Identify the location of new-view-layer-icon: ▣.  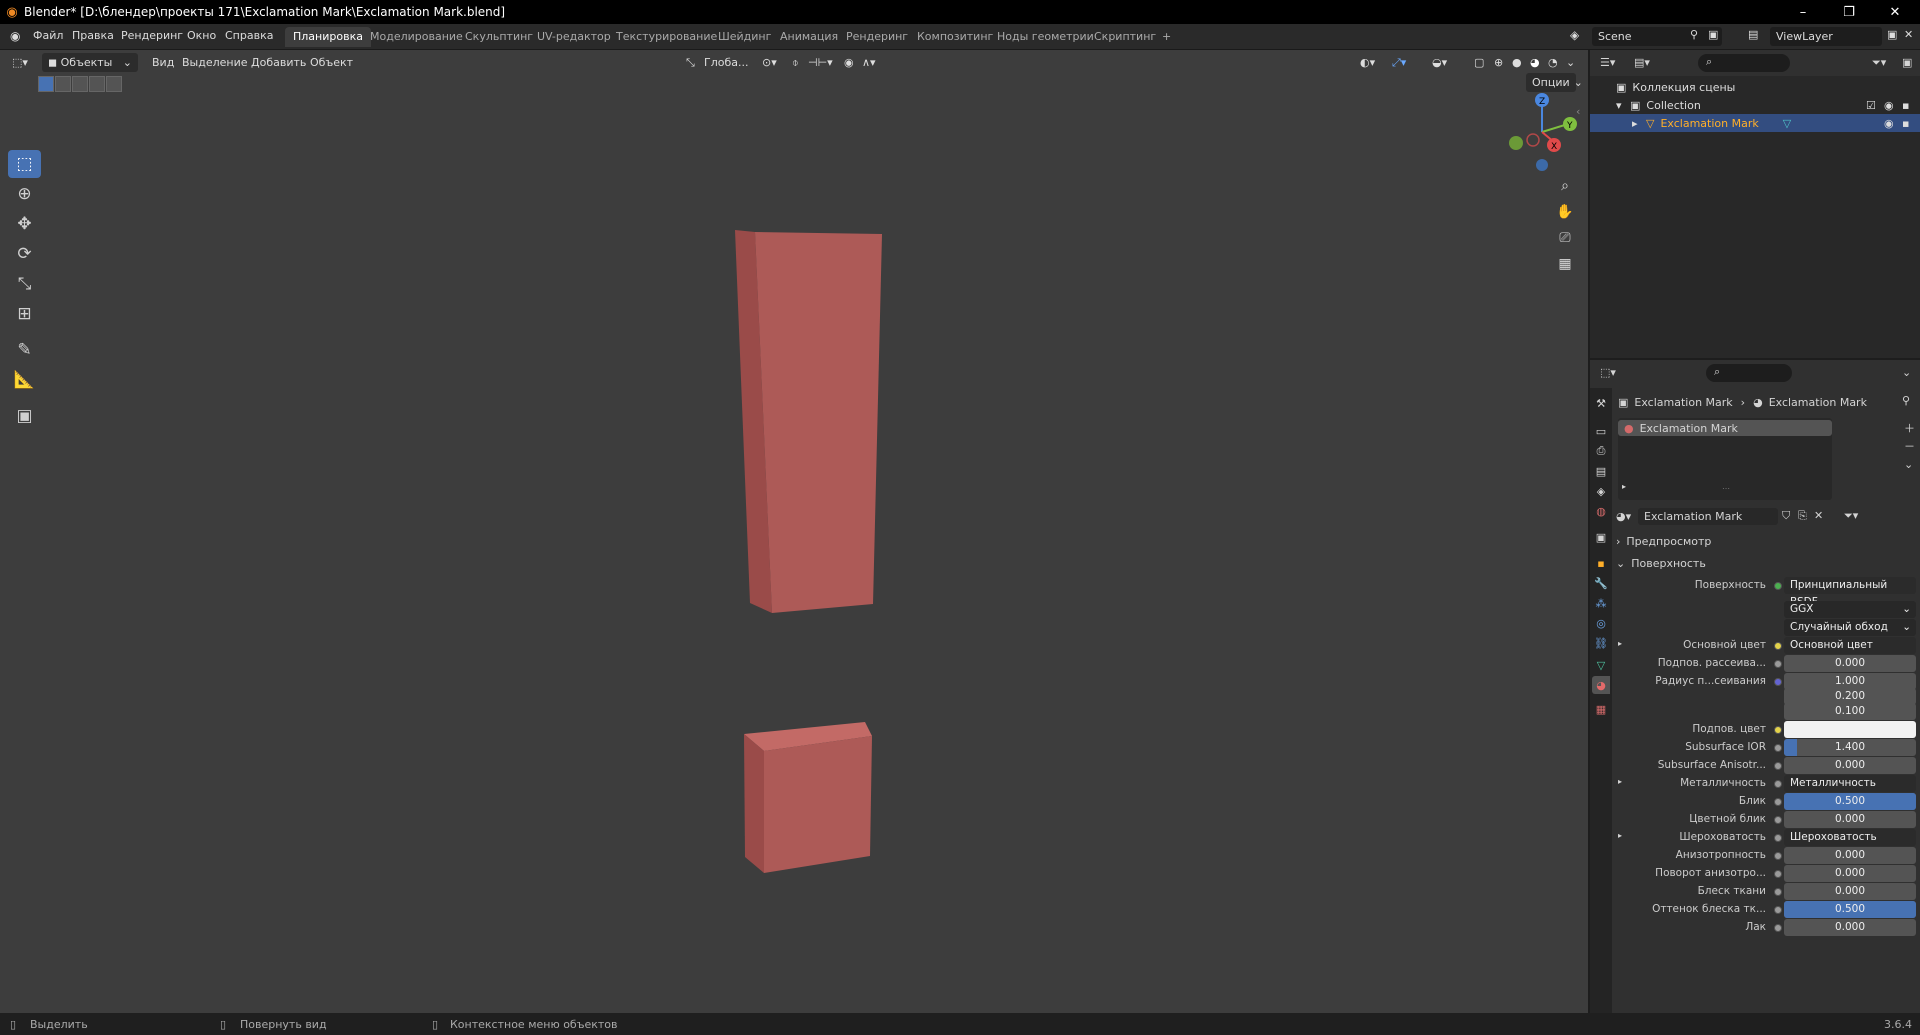
(1892, 34).